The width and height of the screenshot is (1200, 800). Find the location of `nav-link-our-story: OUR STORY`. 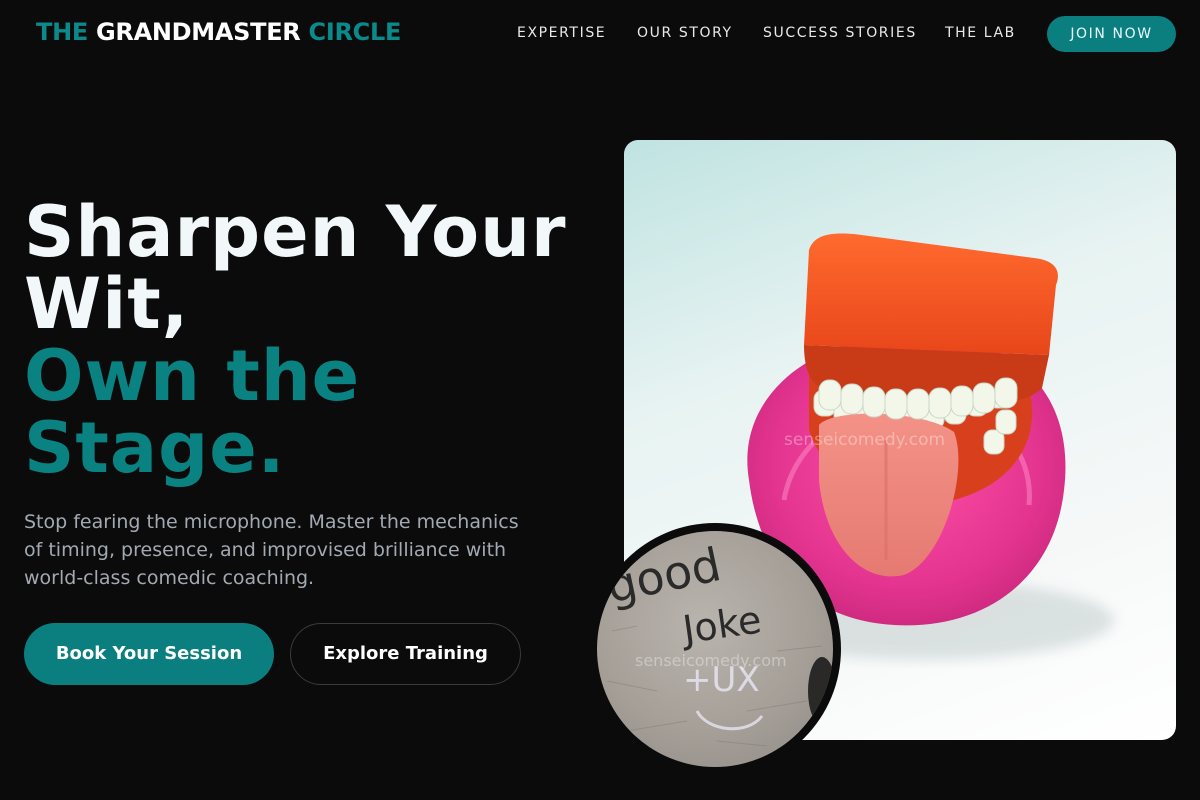

nav-link-our-story: OUR STORY is located at coordinates (685, 33).